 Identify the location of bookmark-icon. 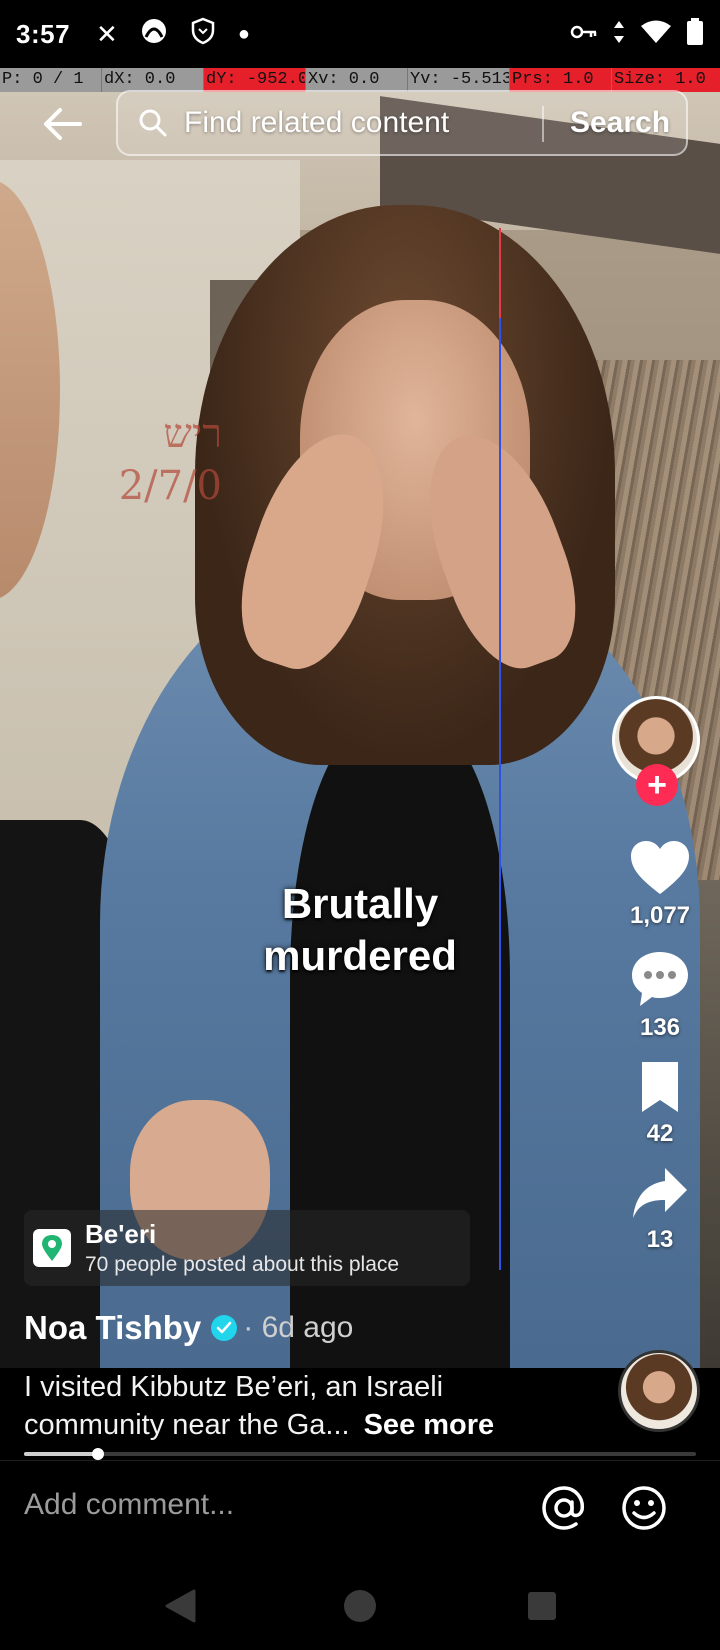
(660, 1087).